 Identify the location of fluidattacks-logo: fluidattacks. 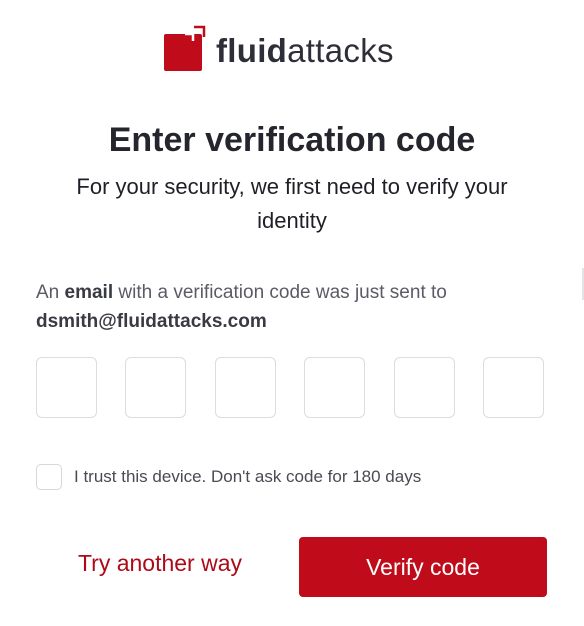
(279, 48).